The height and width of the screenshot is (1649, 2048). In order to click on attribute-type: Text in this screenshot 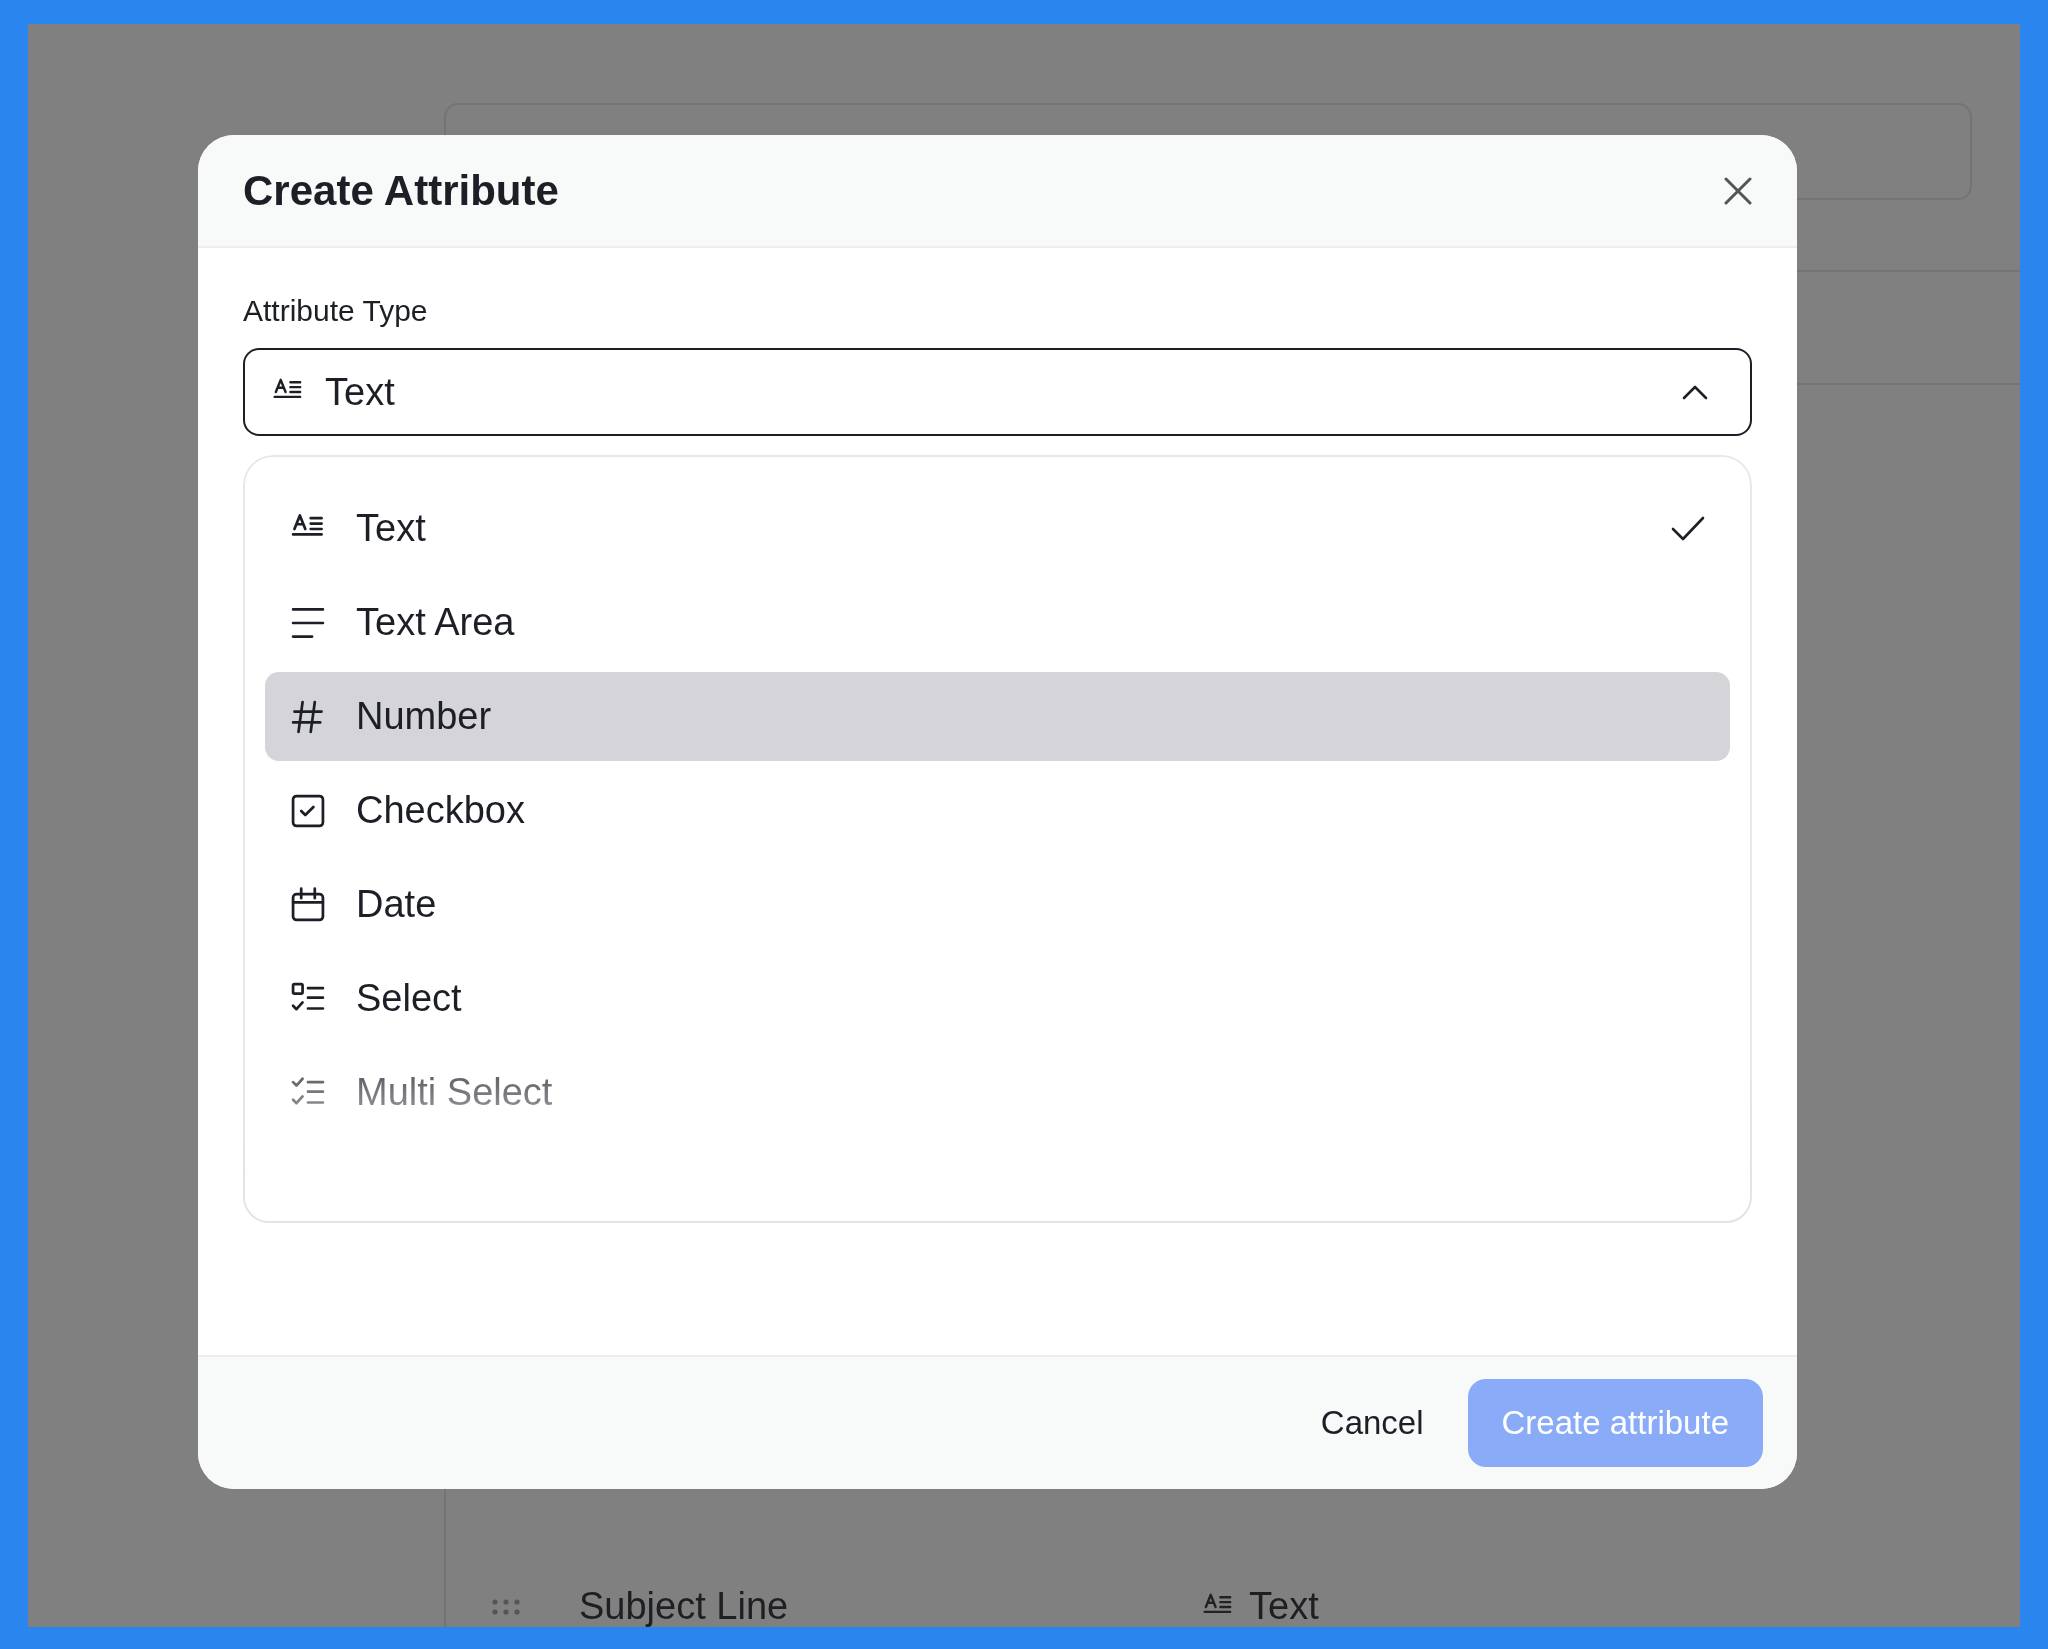, I will do `click(1284, 1607)`.